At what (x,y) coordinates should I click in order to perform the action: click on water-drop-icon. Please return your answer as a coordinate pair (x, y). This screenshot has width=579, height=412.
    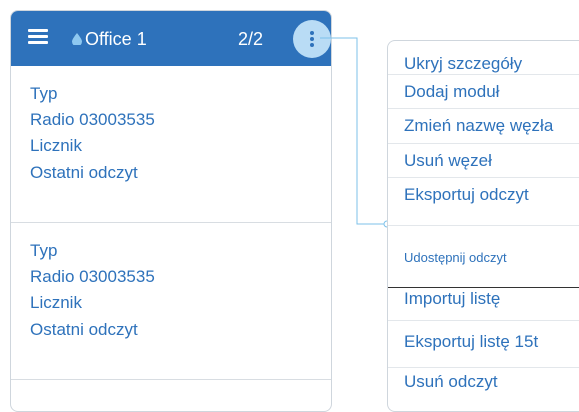
    Looking at the image, I should click on (77, 39).